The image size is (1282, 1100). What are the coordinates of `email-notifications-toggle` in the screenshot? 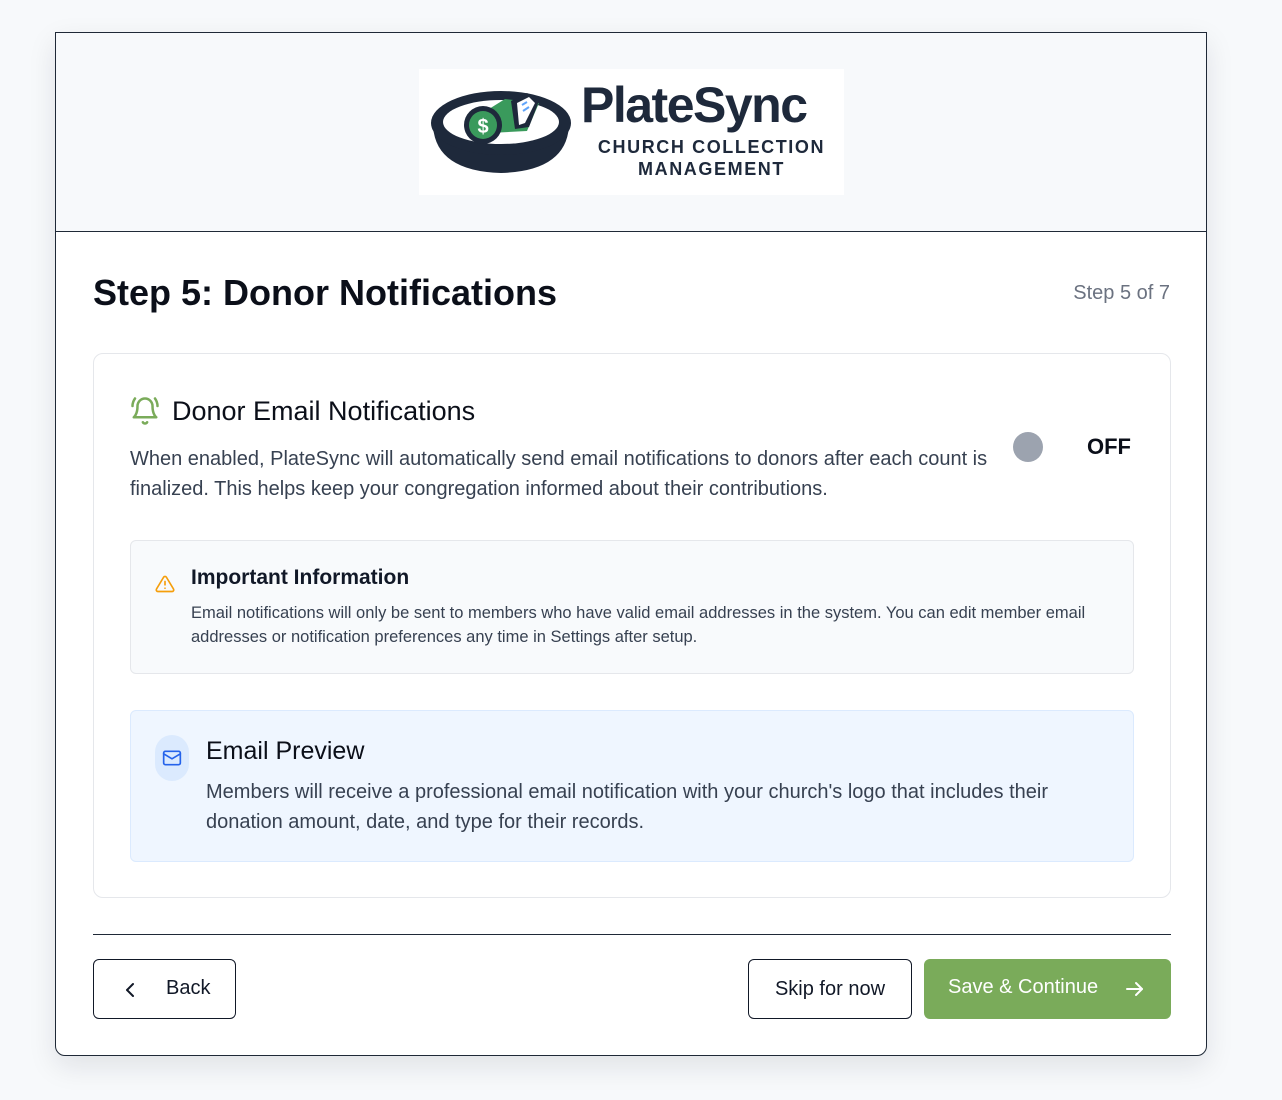 It's located at (1027, 447).